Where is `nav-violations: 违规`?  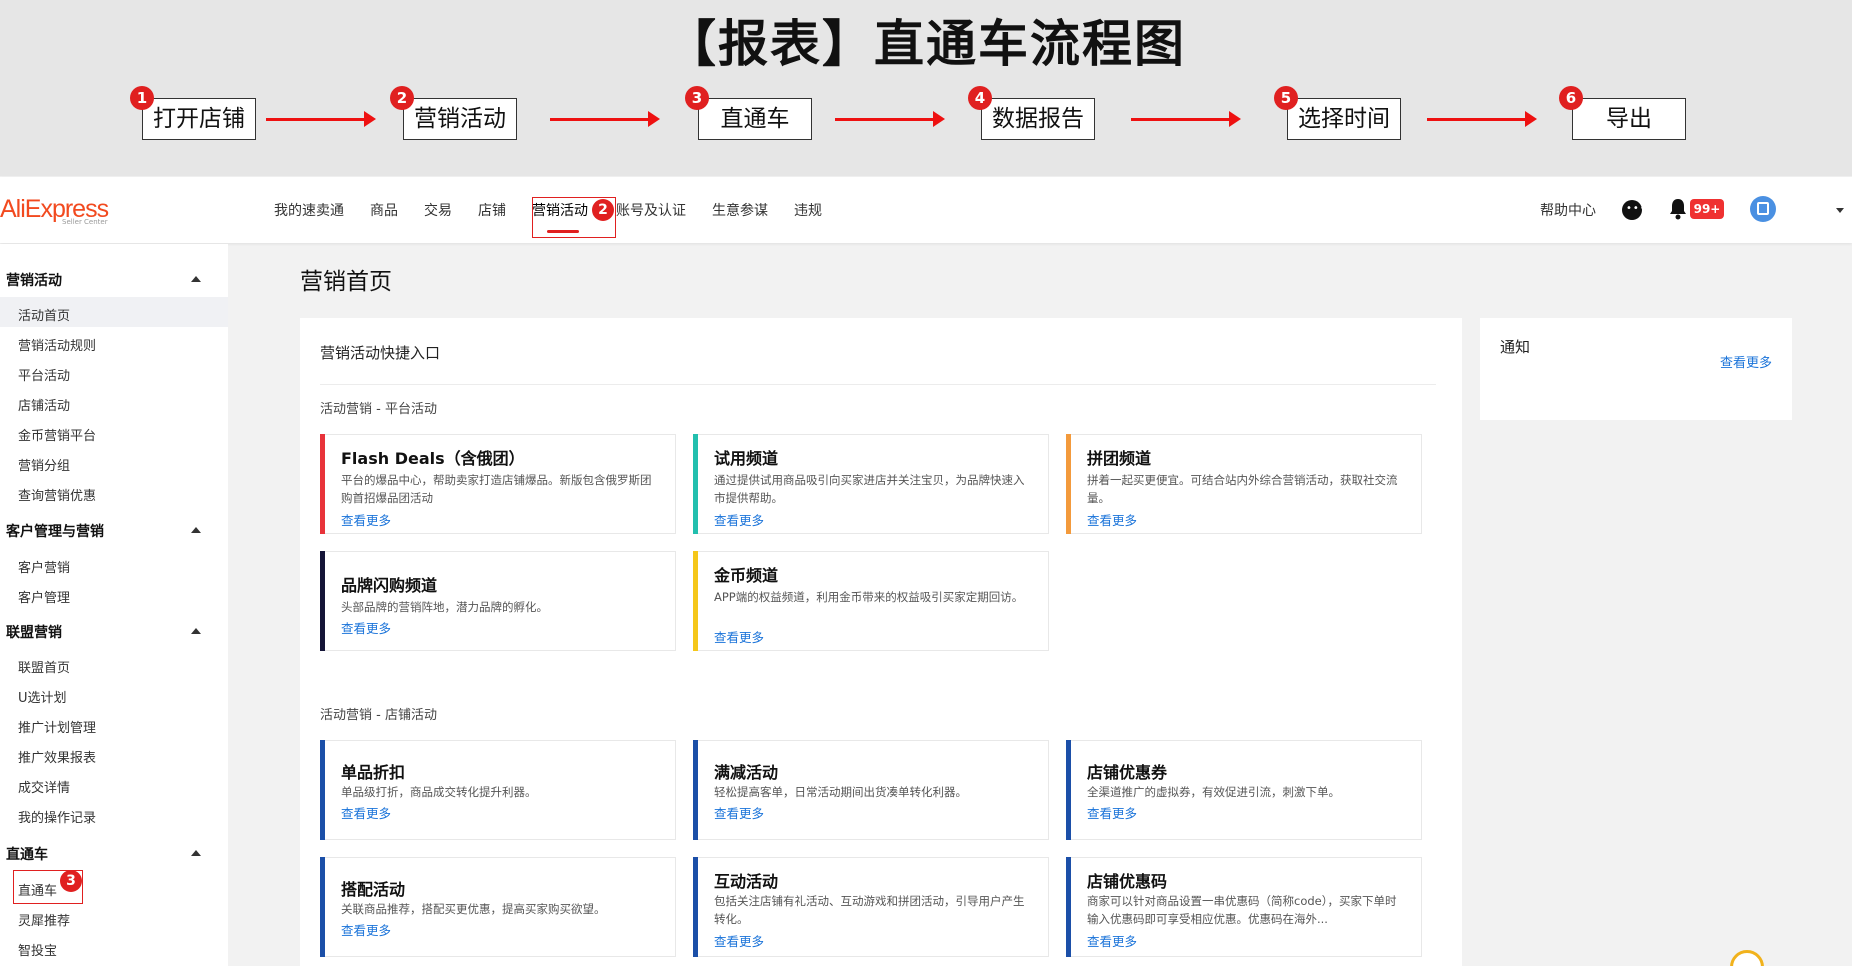 nav-violations: 违规 is located at coordinates (808, 210).